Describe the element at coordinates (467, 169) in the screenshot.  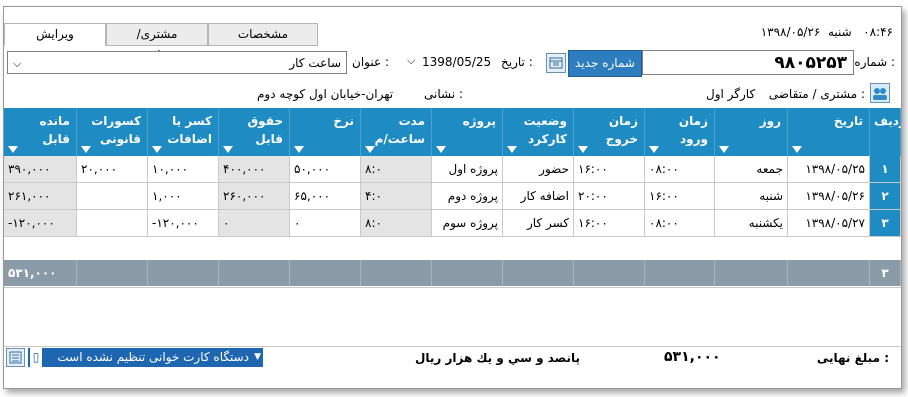
I see `cell-project: پروژه اول` at that location.